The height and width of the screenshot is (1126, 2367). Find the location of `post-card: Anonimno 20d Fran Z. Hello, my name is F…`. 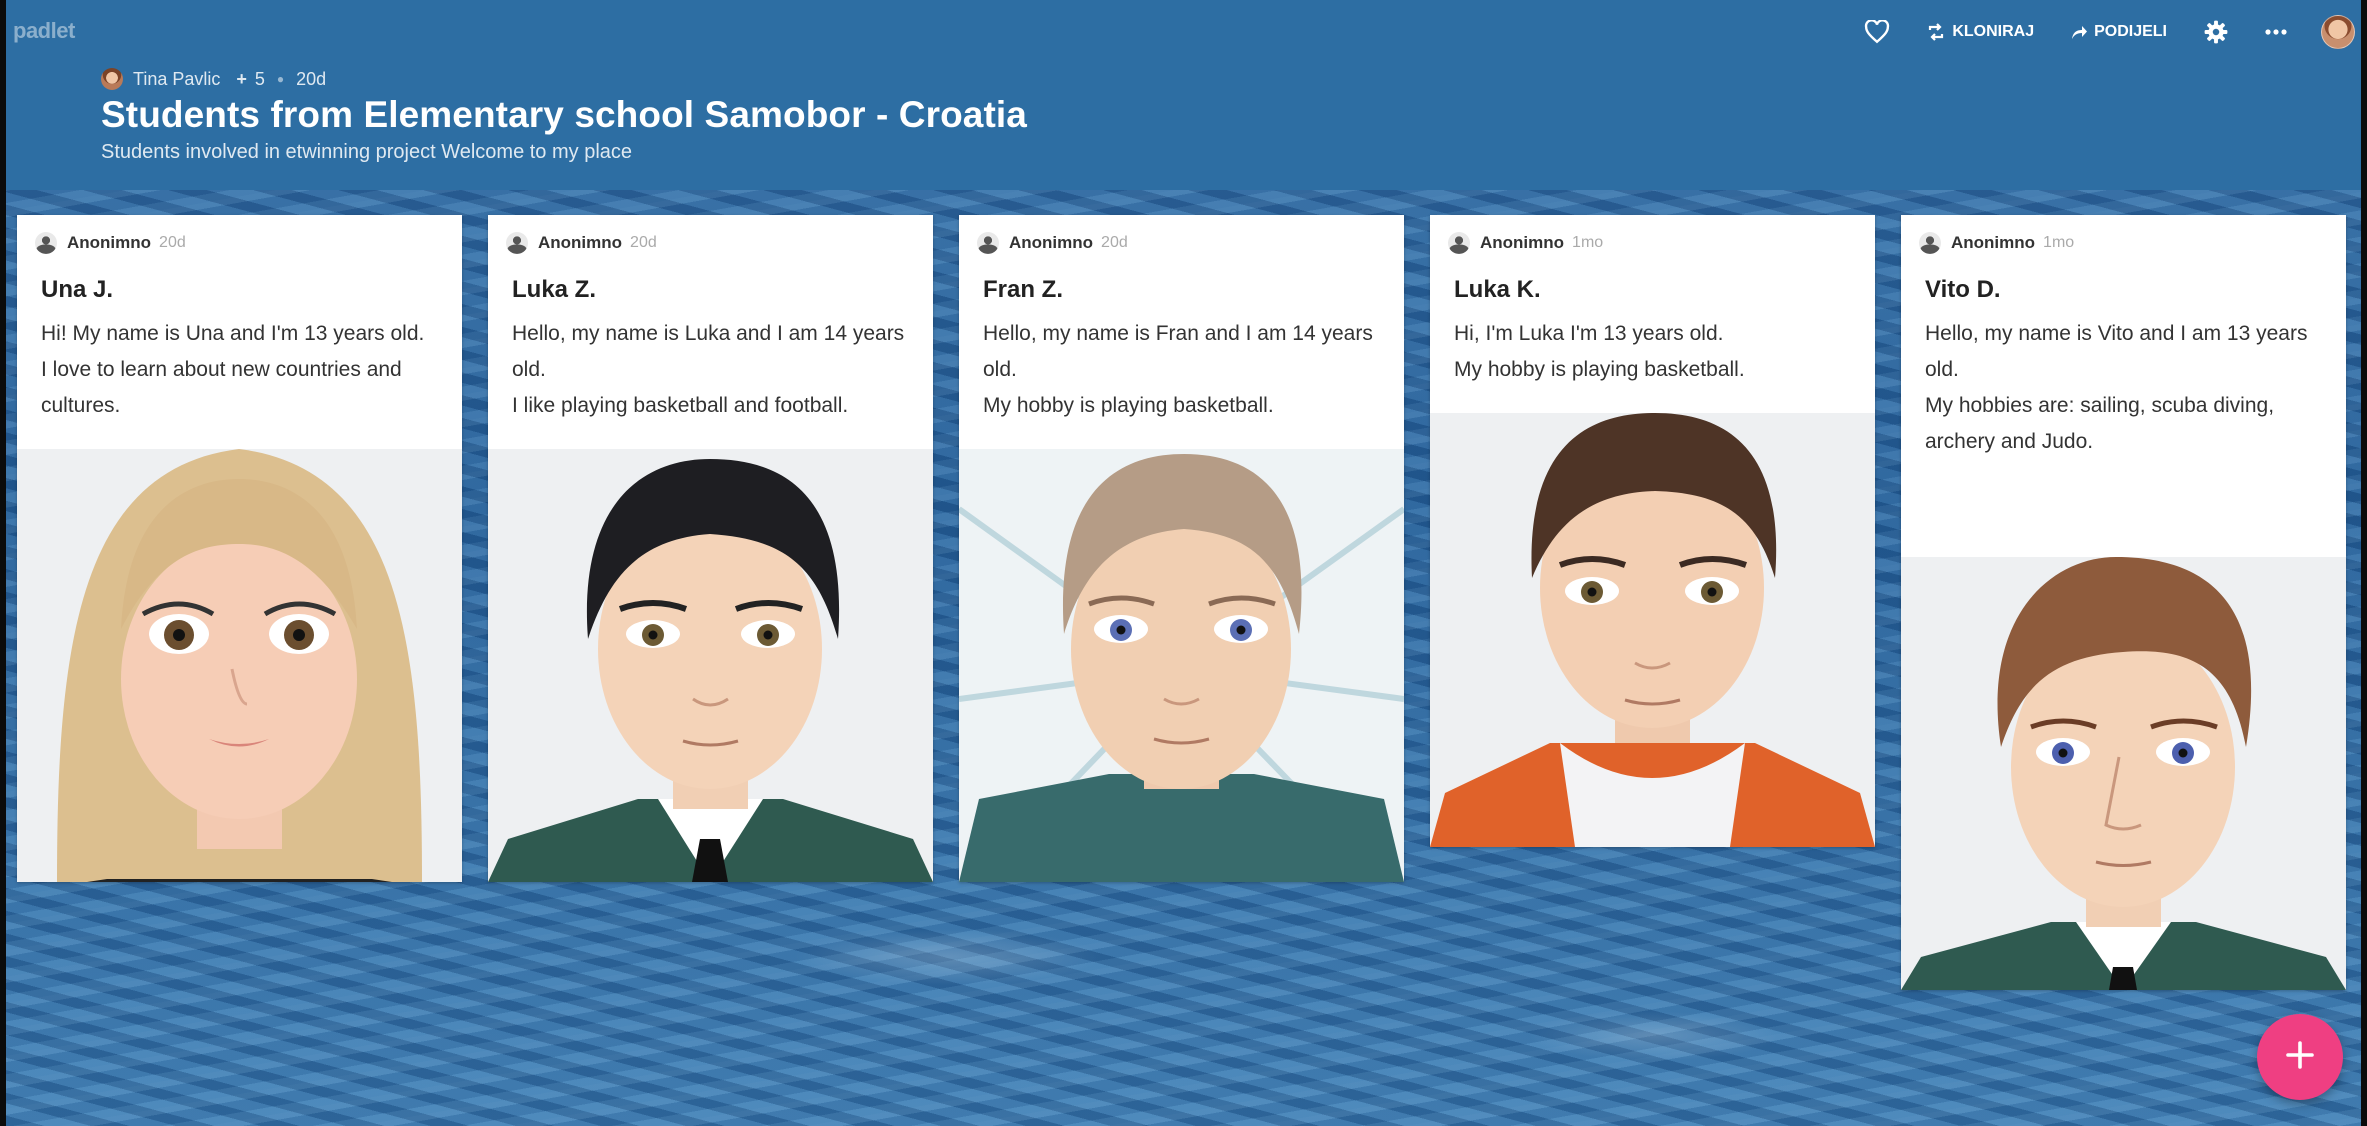

post-card: Anonimno 20d Fran Z. Hello, my name is F… is located at coordinates (1181, 548).